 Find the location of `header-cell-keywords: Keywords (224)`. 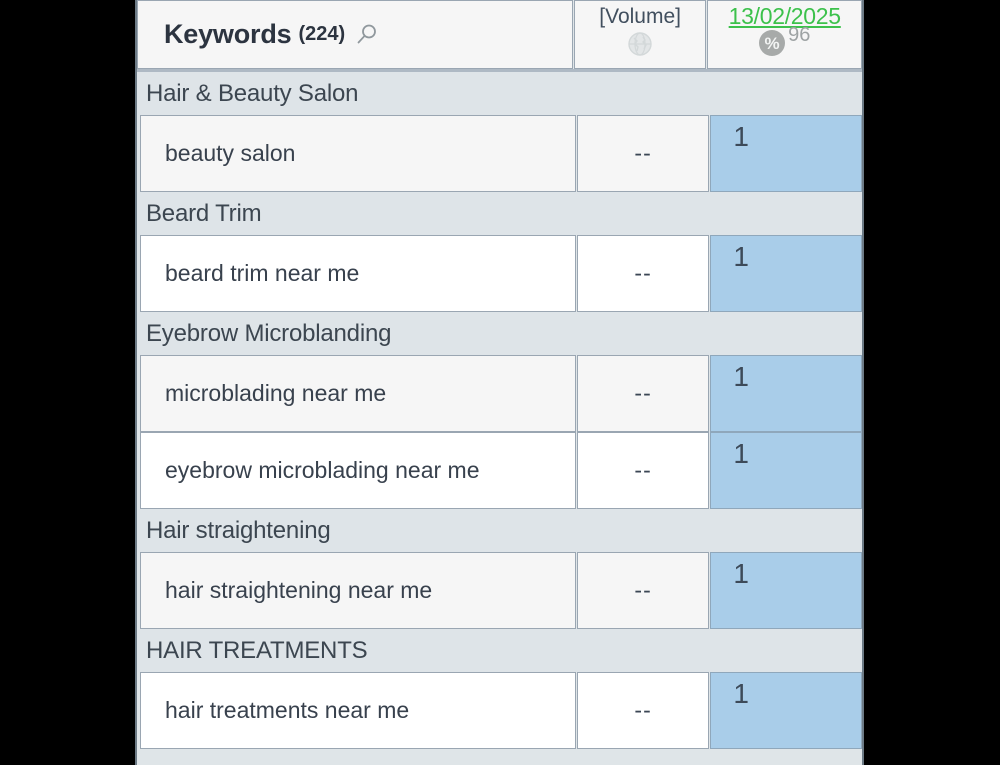

header-cell-keywords: Keywords (224) is located at coordinates (355, 34).